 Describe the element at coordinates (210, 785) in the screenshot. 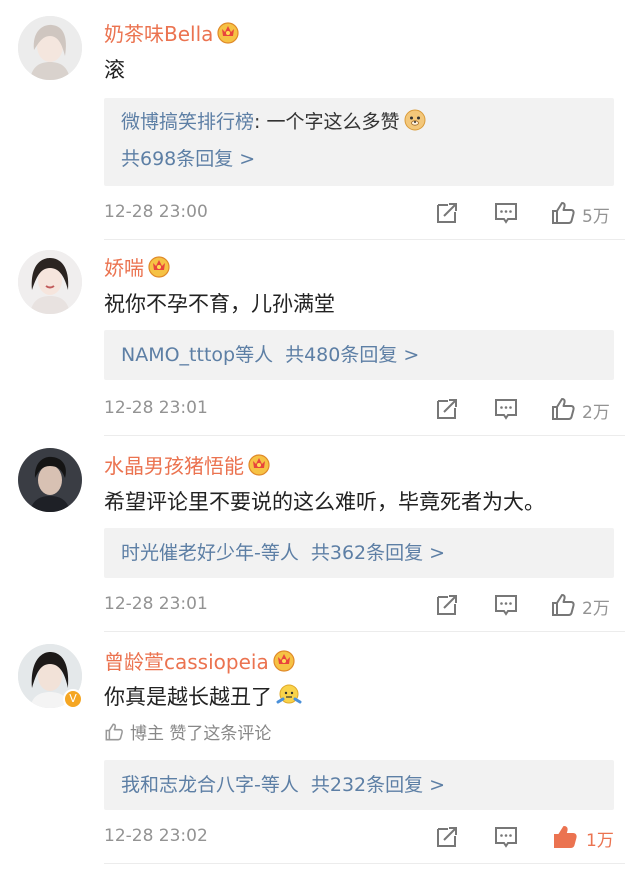

I see `reply-users-link: 我和志龙合八字-等人` at that location.